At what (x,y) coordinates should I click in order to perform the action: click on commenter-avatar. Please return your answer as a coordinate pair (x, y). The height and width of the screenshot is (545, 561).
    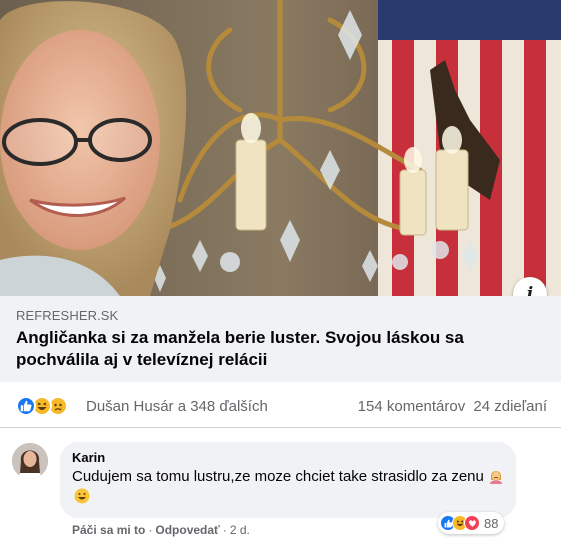
    Looking at the image, I should click on (30, 461).